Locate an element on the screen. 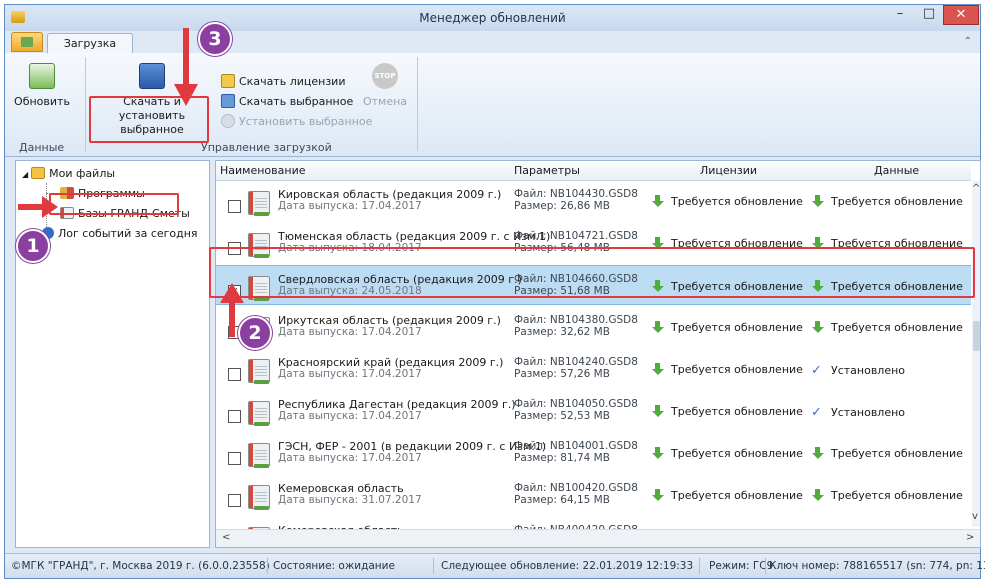  install-selected-button: Установить выбранное is located at coordinates (296, 122).